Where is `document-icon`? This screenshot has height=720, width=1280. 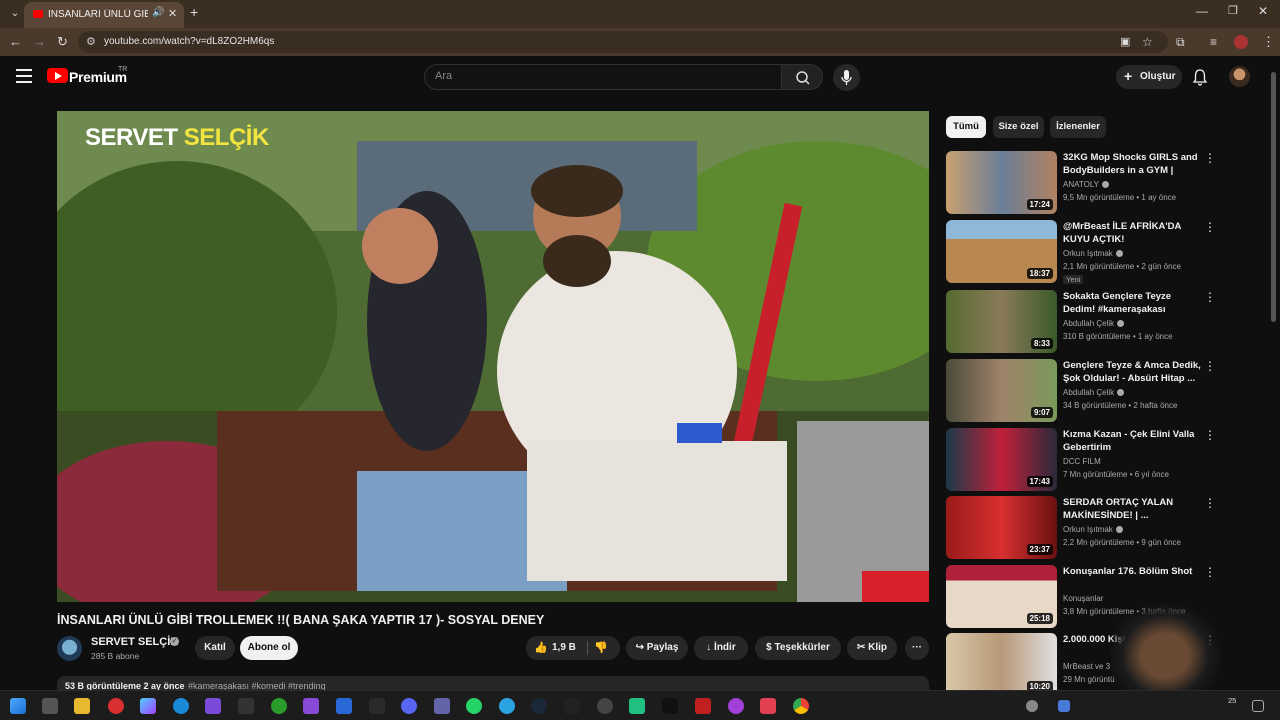
document-icon is located at coordinates (344, 706).